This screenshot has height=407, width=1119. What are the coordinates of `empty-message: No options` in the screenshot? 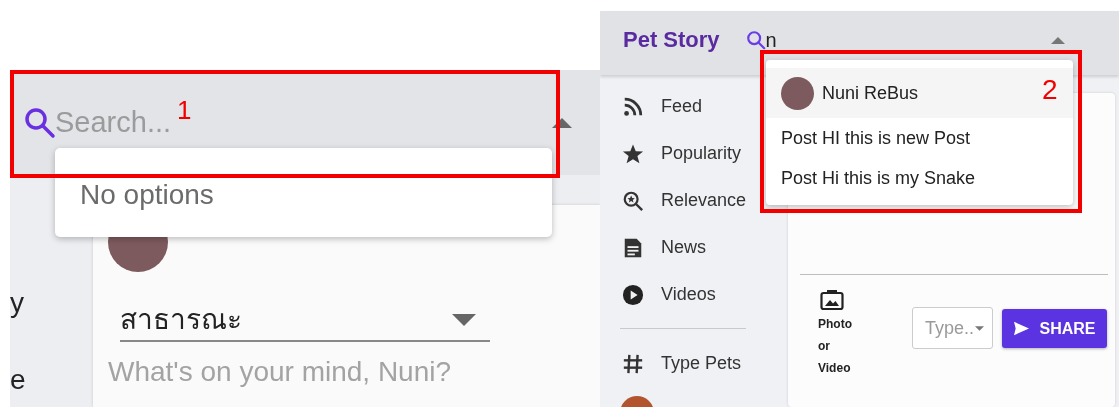 It's located at (147, 194).